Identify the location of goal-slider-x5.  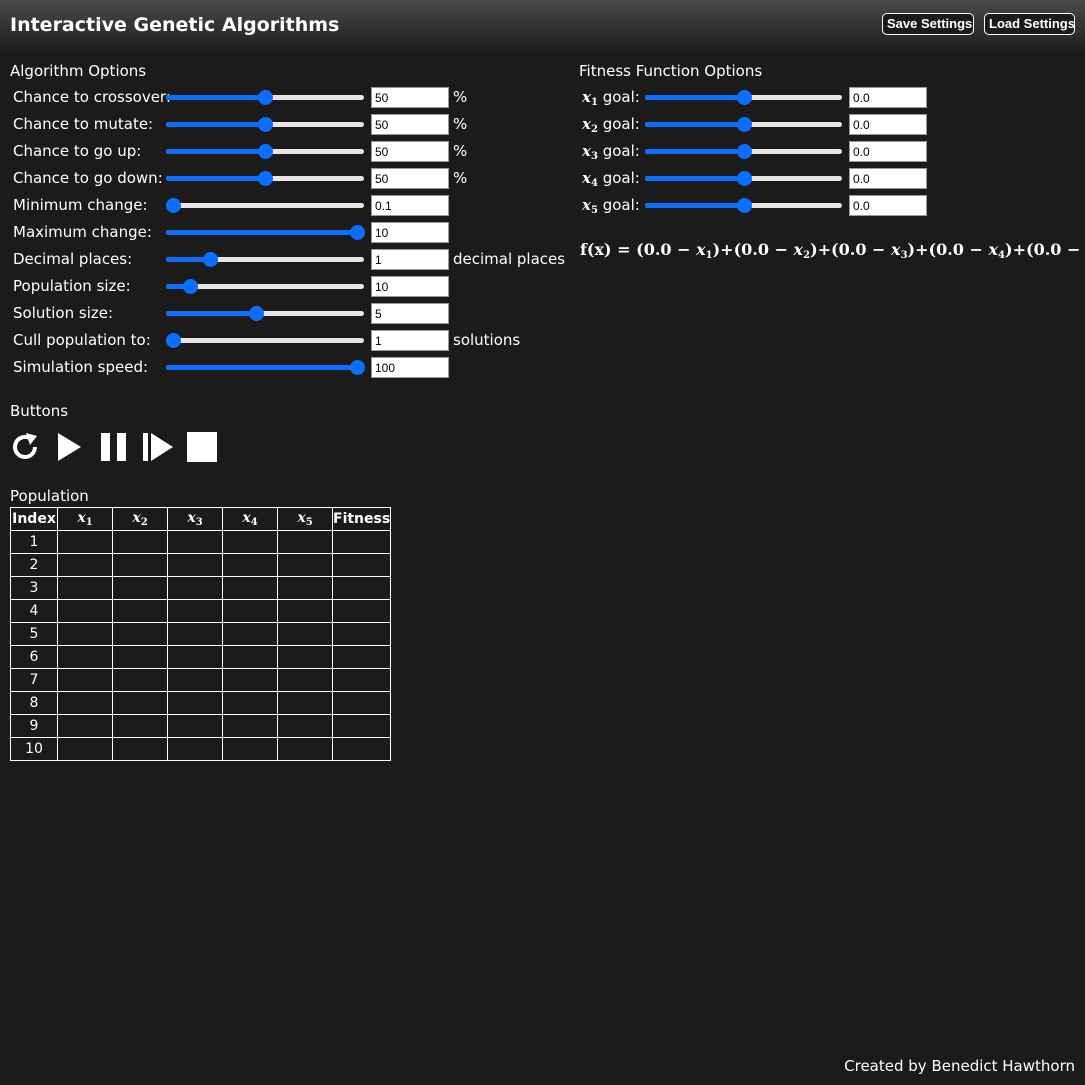
(743, 205).